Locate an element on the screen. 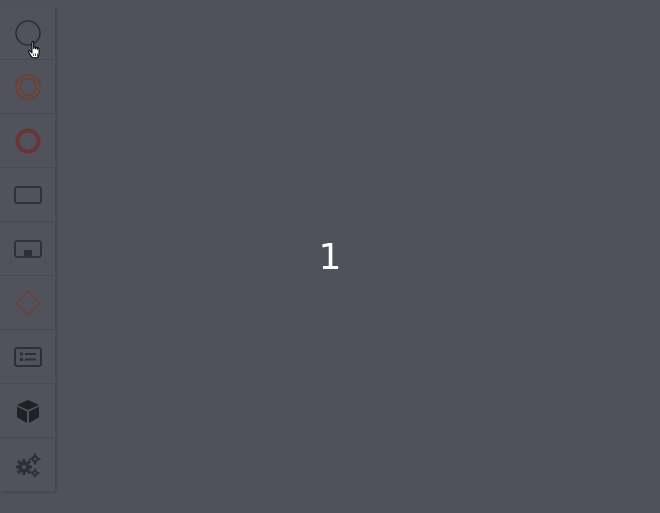 Image resolution: width=660 pixels, height=513 pixels. settings-tool is located at coordinates (27, 464).